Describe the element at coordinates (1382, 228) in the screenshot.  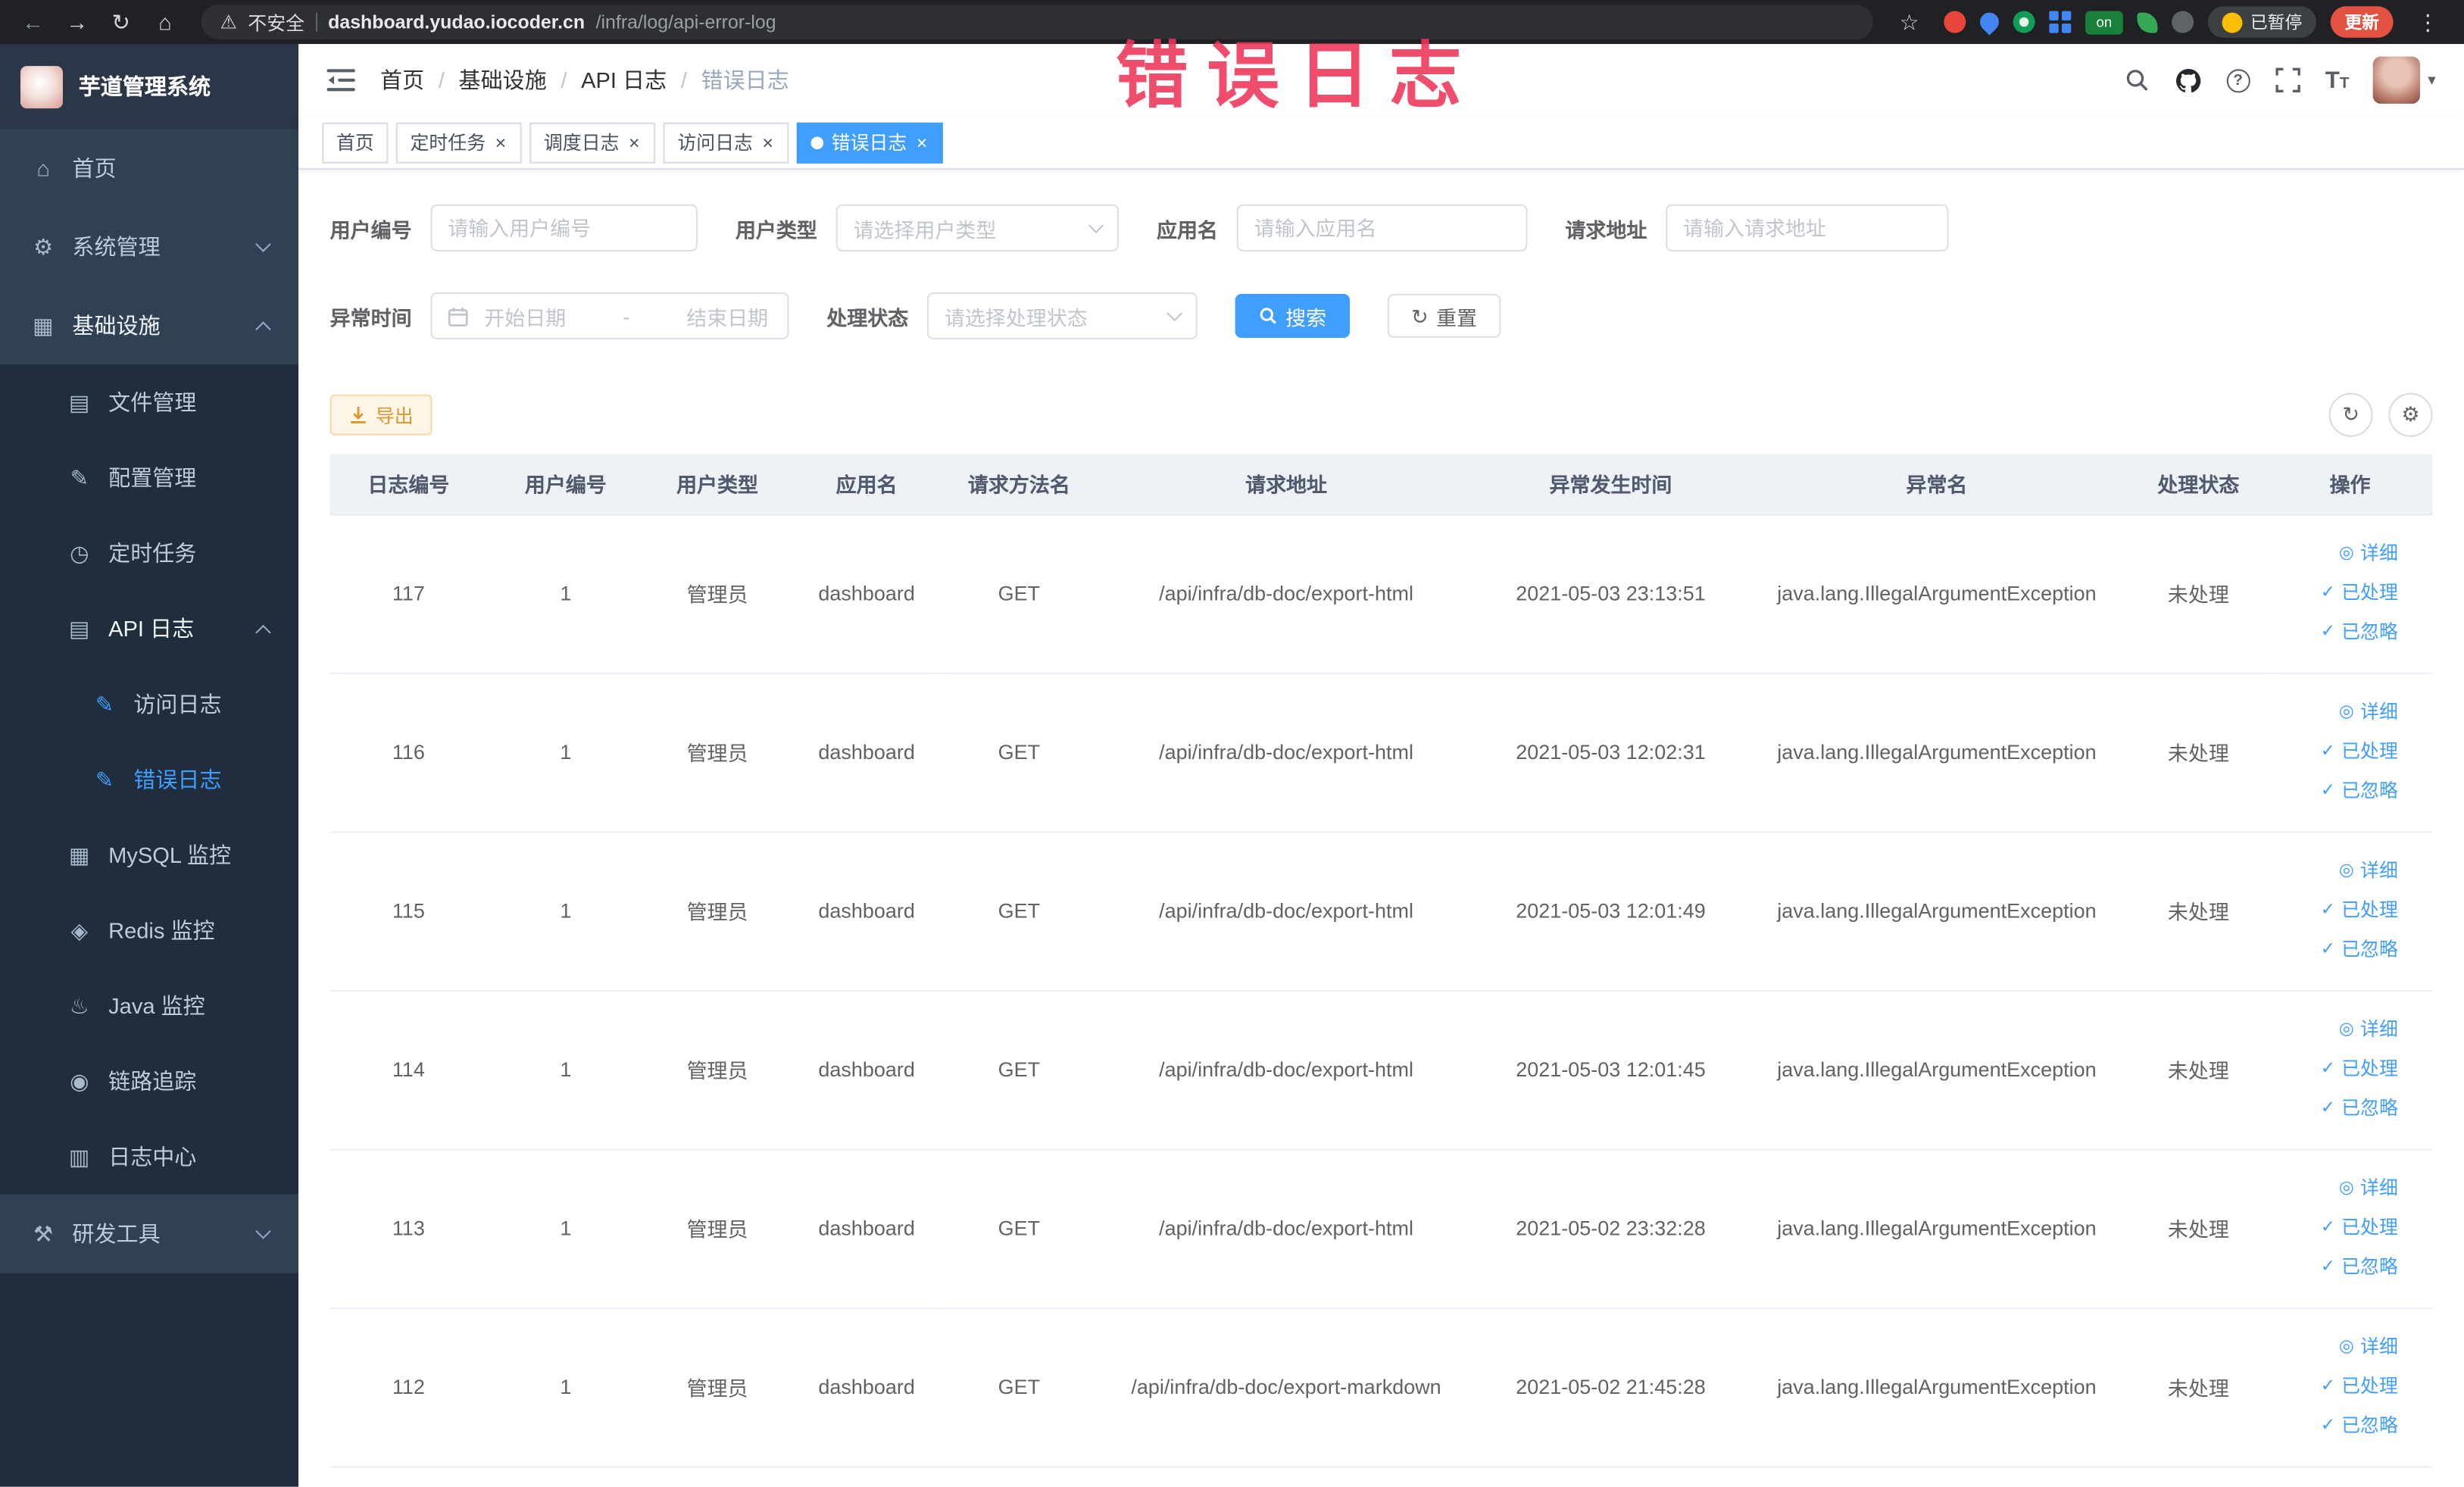
I see `app-name-input` at that location.